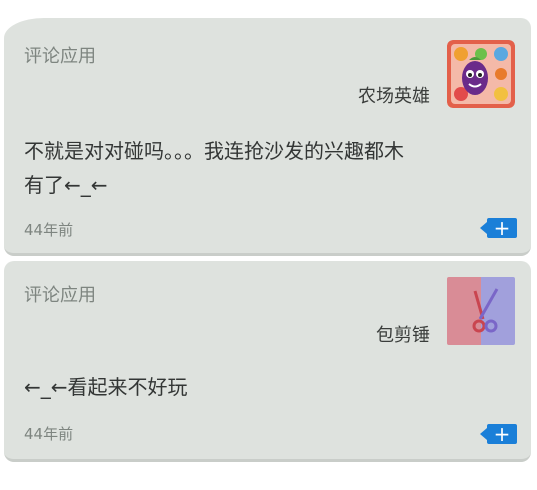 Image resolution: width=537 pixels, height=490 pixels. Describe the element at coordinates (106, 387) in the screenshot. I see `comment-text: ←_←看起来不好玩` at that location.